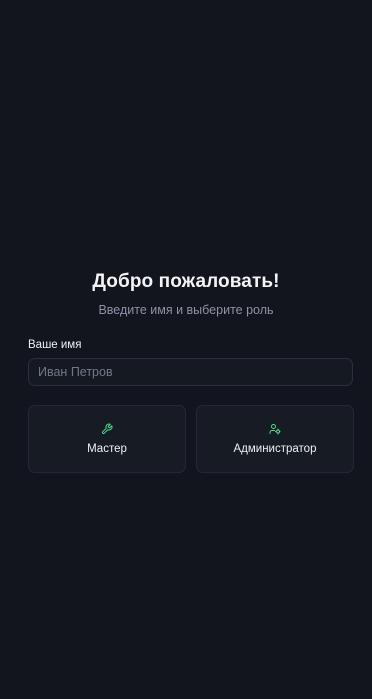 Image resolution: width=372 pixels, height=699 pixels. What do you see at coordinates (107, 439) in the screenshot?
I see `role-card-master: Мастер` at bounding box center [107, 439].